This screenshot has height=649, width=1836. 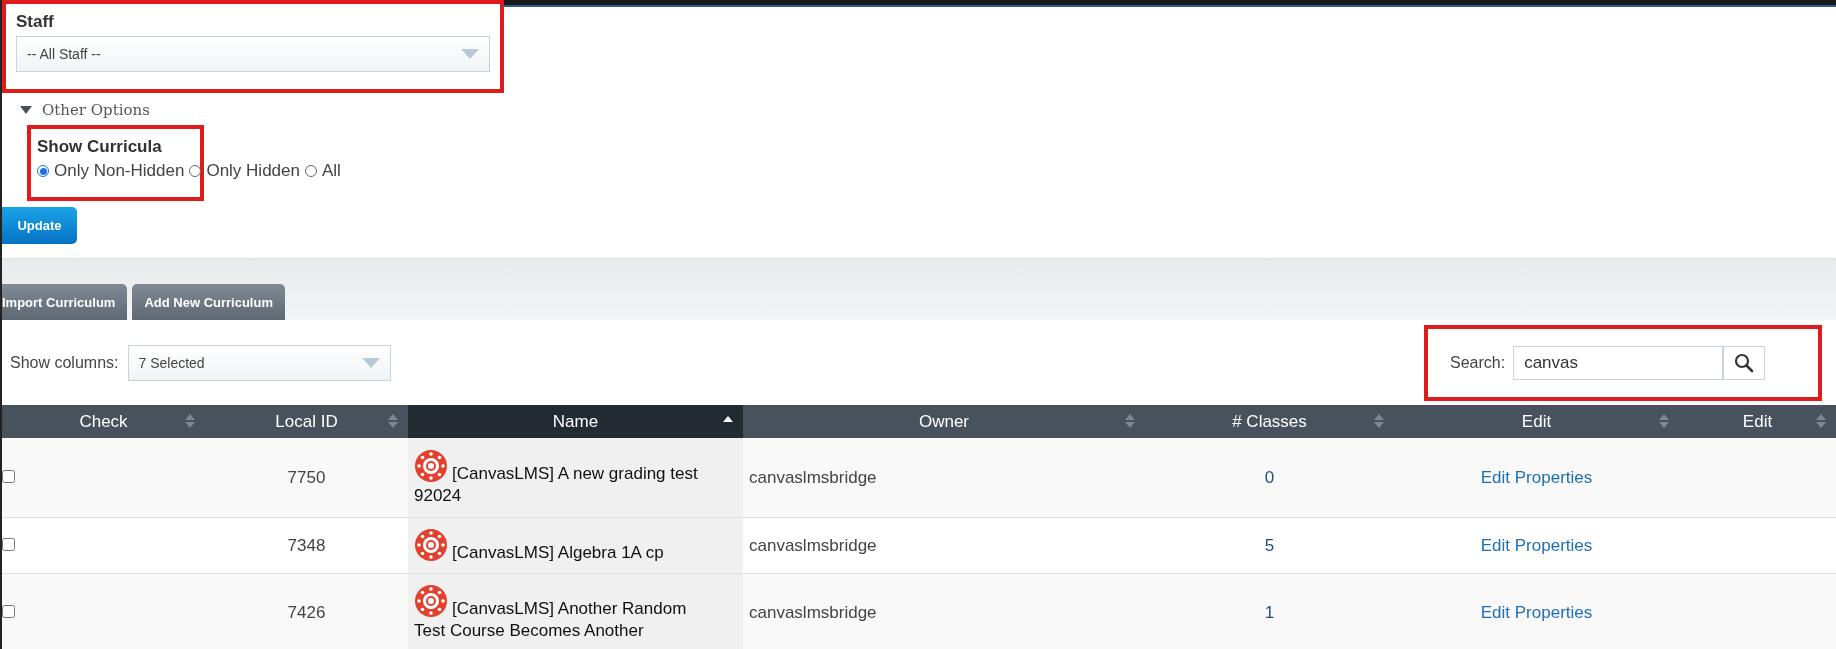 What do you see at coordinates (35, 22) in the screenshot?
I see `staff-label: Staff` at bounding box center [35, 22].